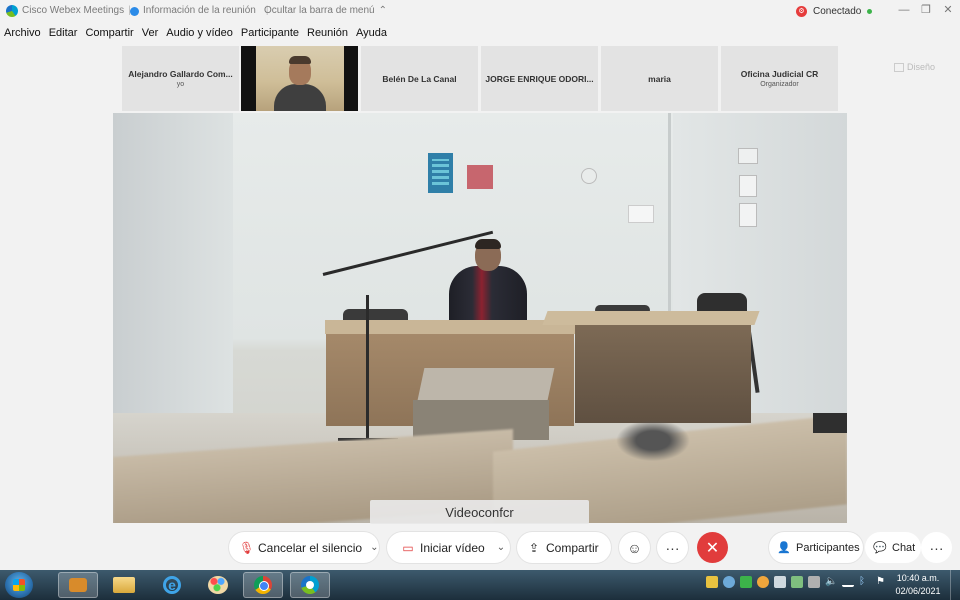 Image resolution: width=960 pixels, height=600 pixels. I want to click on webex-logo-icon, so click(12, 11).